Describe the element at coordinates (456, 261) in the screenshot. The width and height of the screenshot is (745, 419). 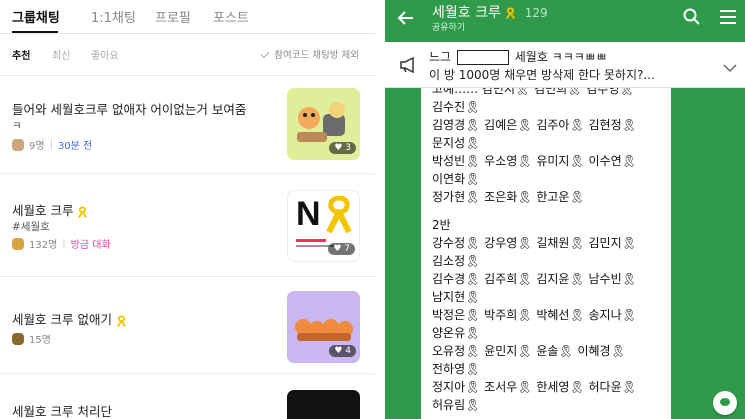
I see `message-line: 김소정🎗` at that location.